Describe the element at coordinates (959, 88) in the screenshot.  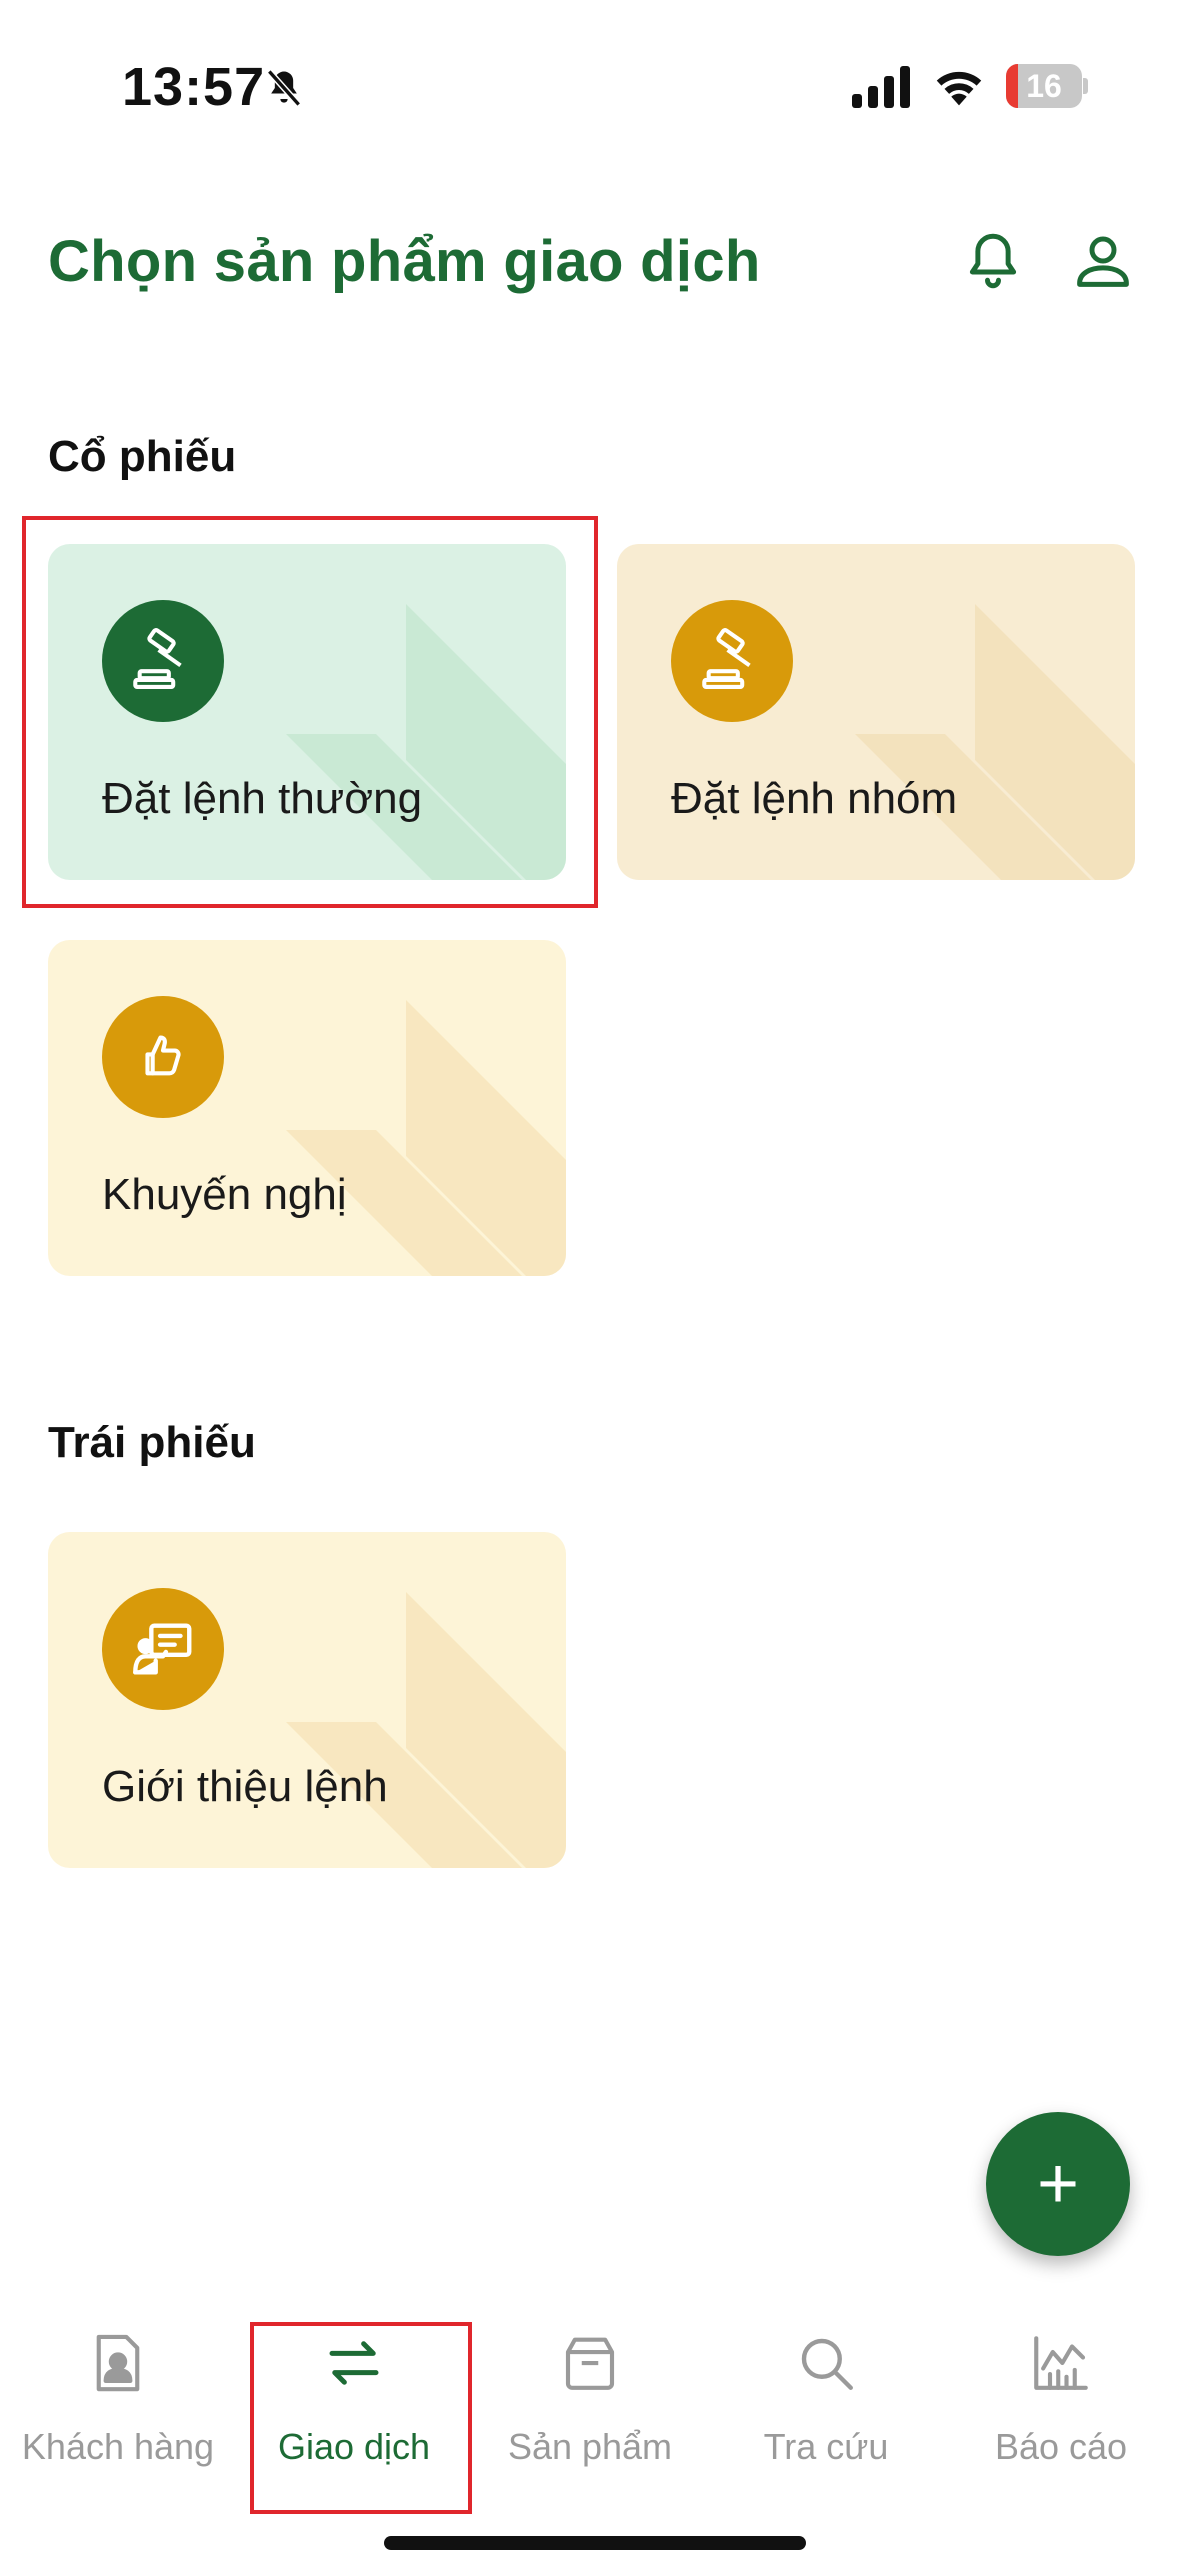
I see `wifi-icon` at that location.